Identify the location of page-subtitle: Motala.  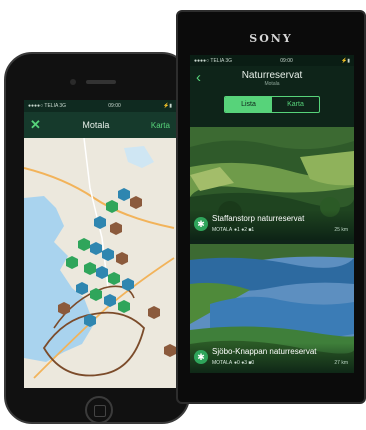
(272, 84).